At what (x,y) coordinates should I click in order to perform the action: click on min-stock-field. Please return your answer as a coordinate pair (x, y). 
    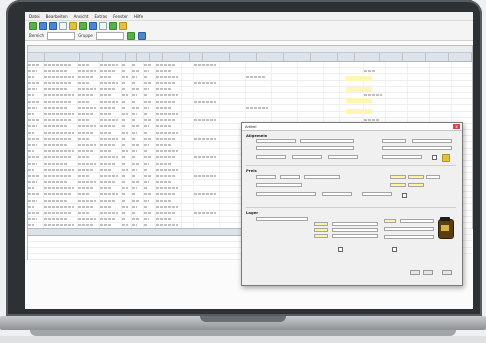
    Looking at the image, I should click on (409, 229).